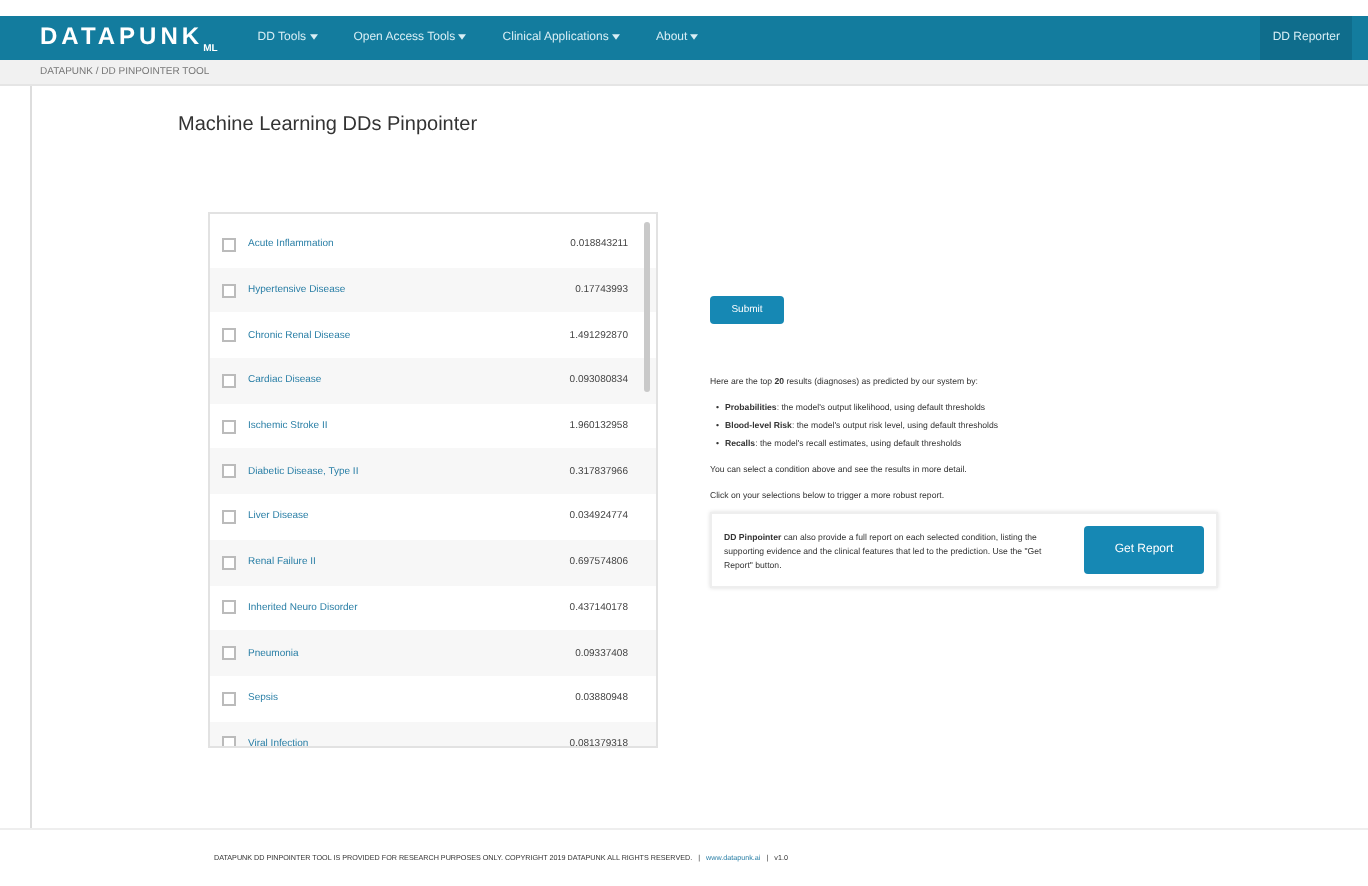 The image size is (1368, 886). What do you see at coordinates (647, 307) in the screenshot?
I see `scrollbar` at bounding box center [647, 307].